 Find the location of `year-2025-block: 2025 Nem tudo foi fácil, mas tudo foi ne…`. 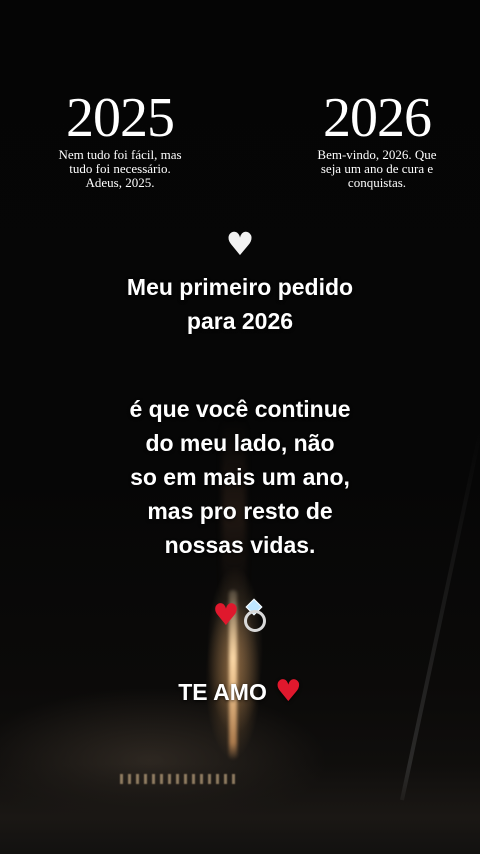

year-2025-block: 2025 Nem tudo foi fácil, mas tudo foi ne… is located at coordinates (120, 139).